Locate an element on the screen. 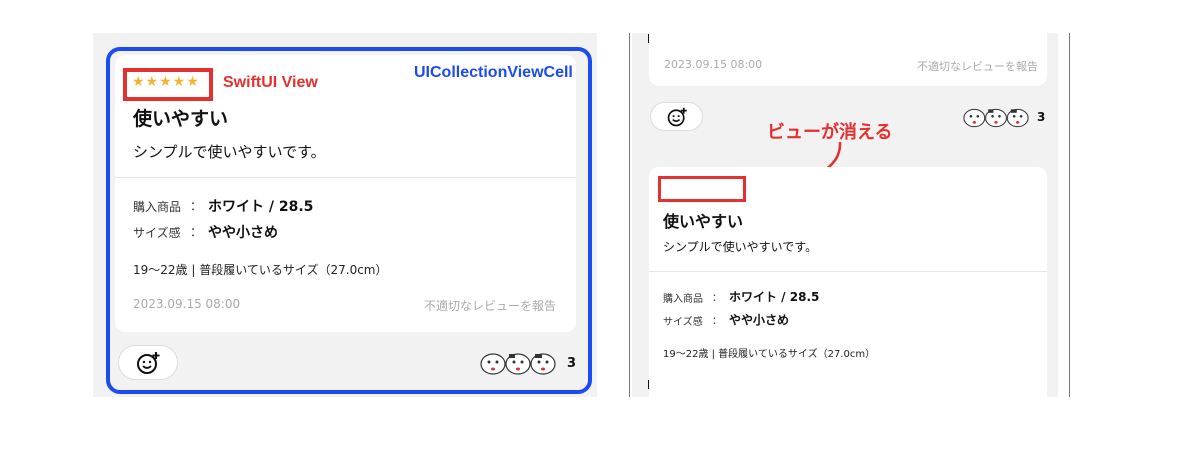 The height and width of the screenshot is (451, 1200). uicollectionviewcell-label: UICollectionViewCell is located at coordinates (493, 72).